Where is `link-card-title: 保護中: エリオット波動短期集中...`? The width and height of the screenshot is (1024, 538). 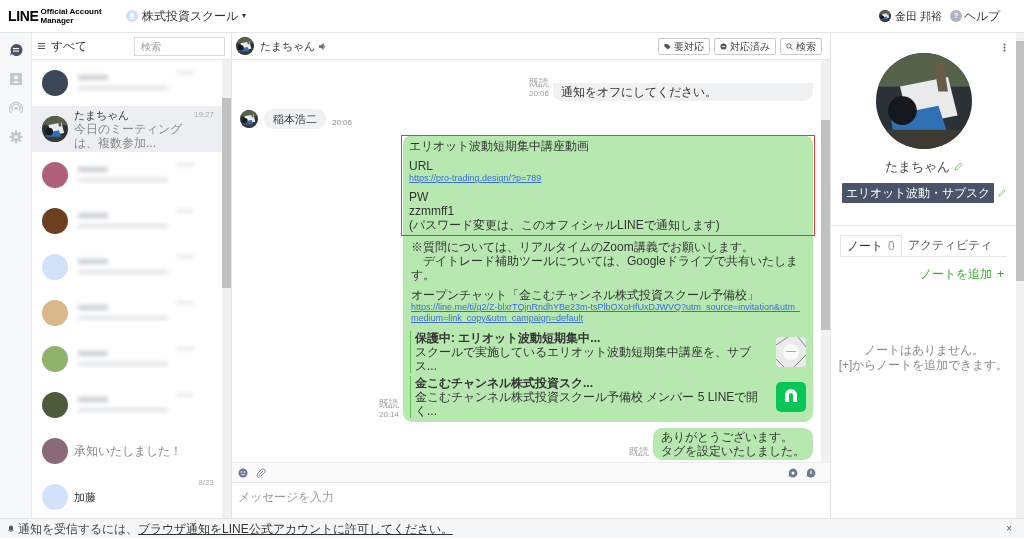
link-card-title: 保護中: エリオット波動短期集中... is located at coordinates (508, 338).